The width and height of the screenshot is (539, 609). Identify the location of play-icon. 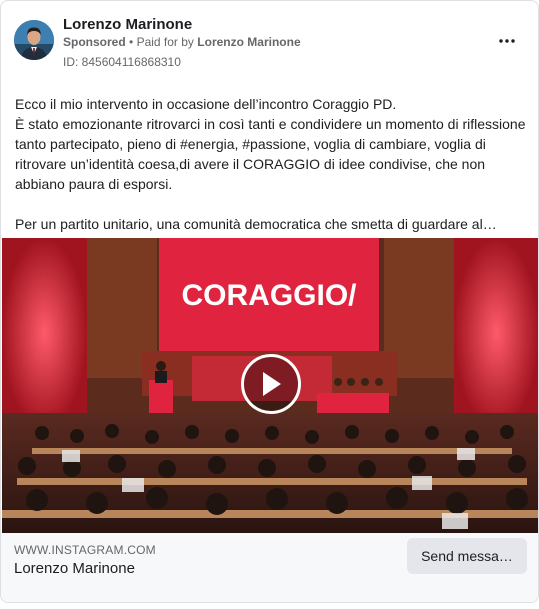
(272, 384).